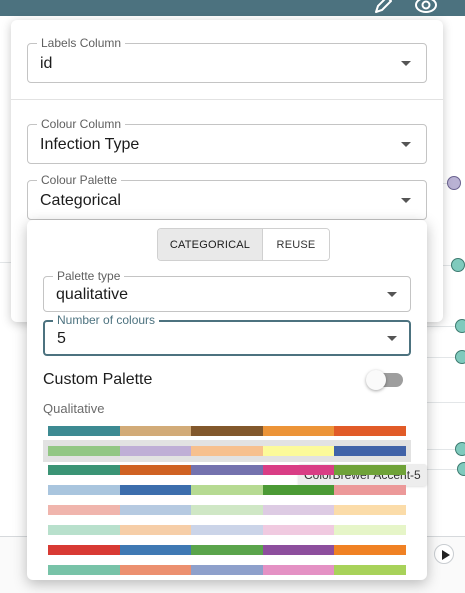  Describe the element at coordinates (227, 334) in the screenshot. I see `number-of-colours-select: Number of colours 5` at that location.